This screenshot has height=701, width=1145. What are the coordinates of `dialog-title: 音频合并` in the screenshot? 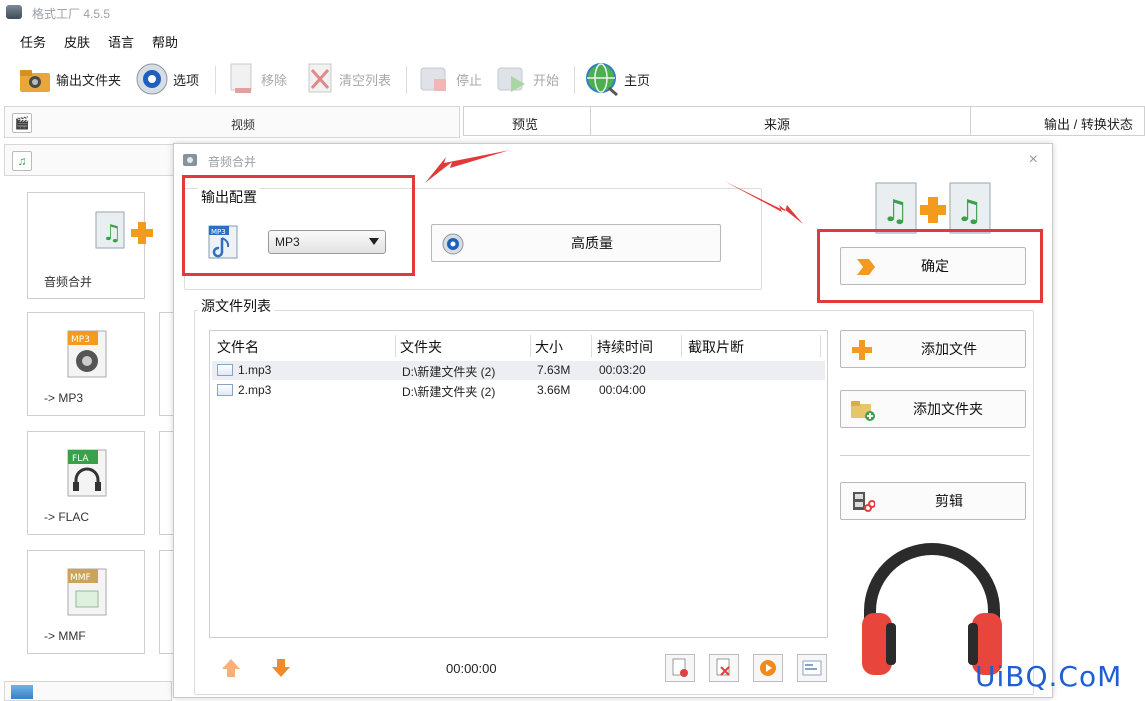 It's located at (232, 162).